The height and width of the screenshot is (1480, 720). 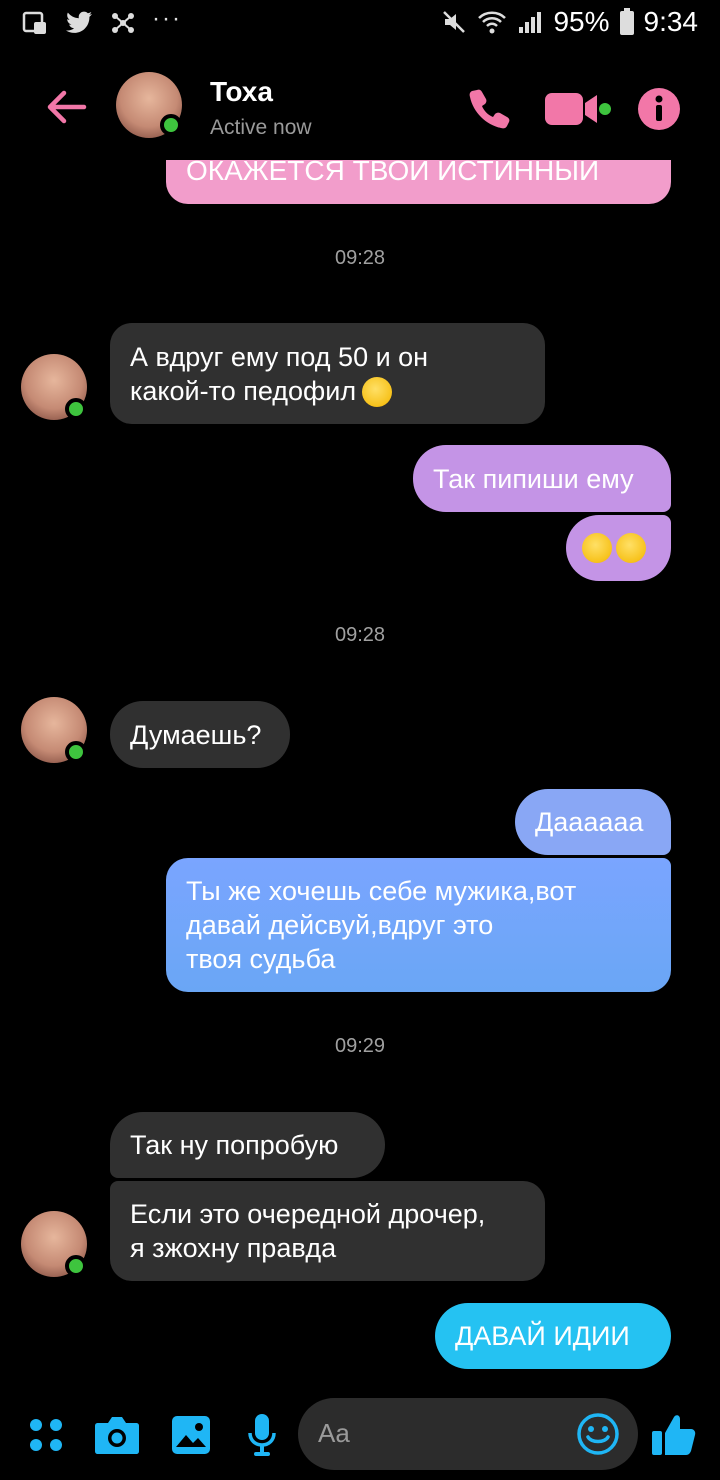 I want to click on message-incoming: Так ну попробую, so click(x=247, y=1145).